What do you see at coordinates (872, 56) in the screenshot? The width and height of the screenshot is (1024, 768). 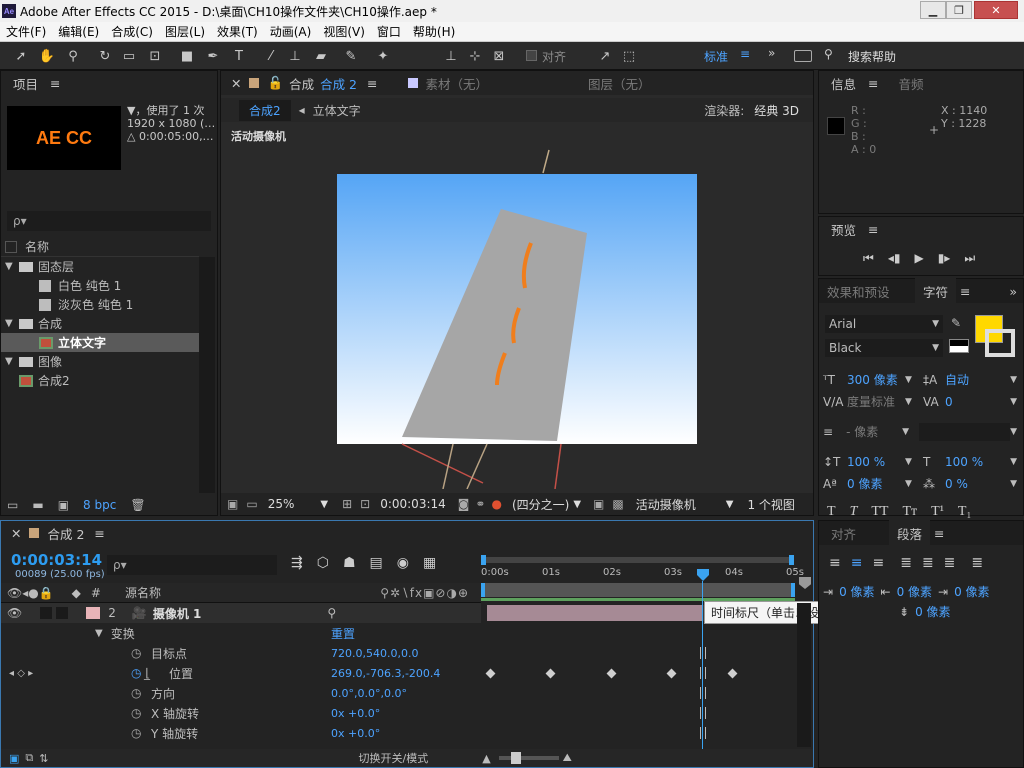 I see `search-help-input: 搜索帮助` at bounding box center [872, 56].